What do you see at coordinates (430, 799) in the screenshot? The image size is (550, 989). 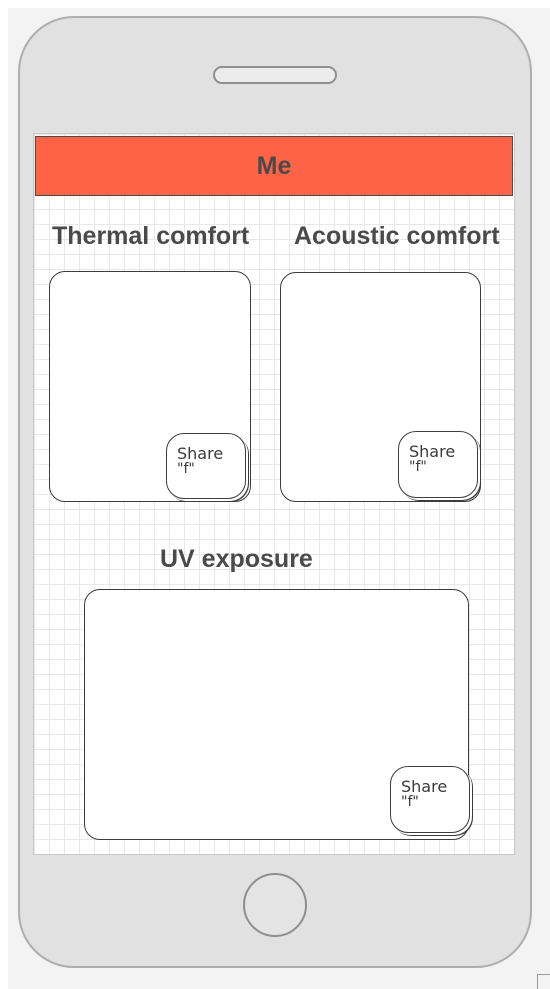 I see `uv-share-button: Share "f"` at bounding box center [430, 799].